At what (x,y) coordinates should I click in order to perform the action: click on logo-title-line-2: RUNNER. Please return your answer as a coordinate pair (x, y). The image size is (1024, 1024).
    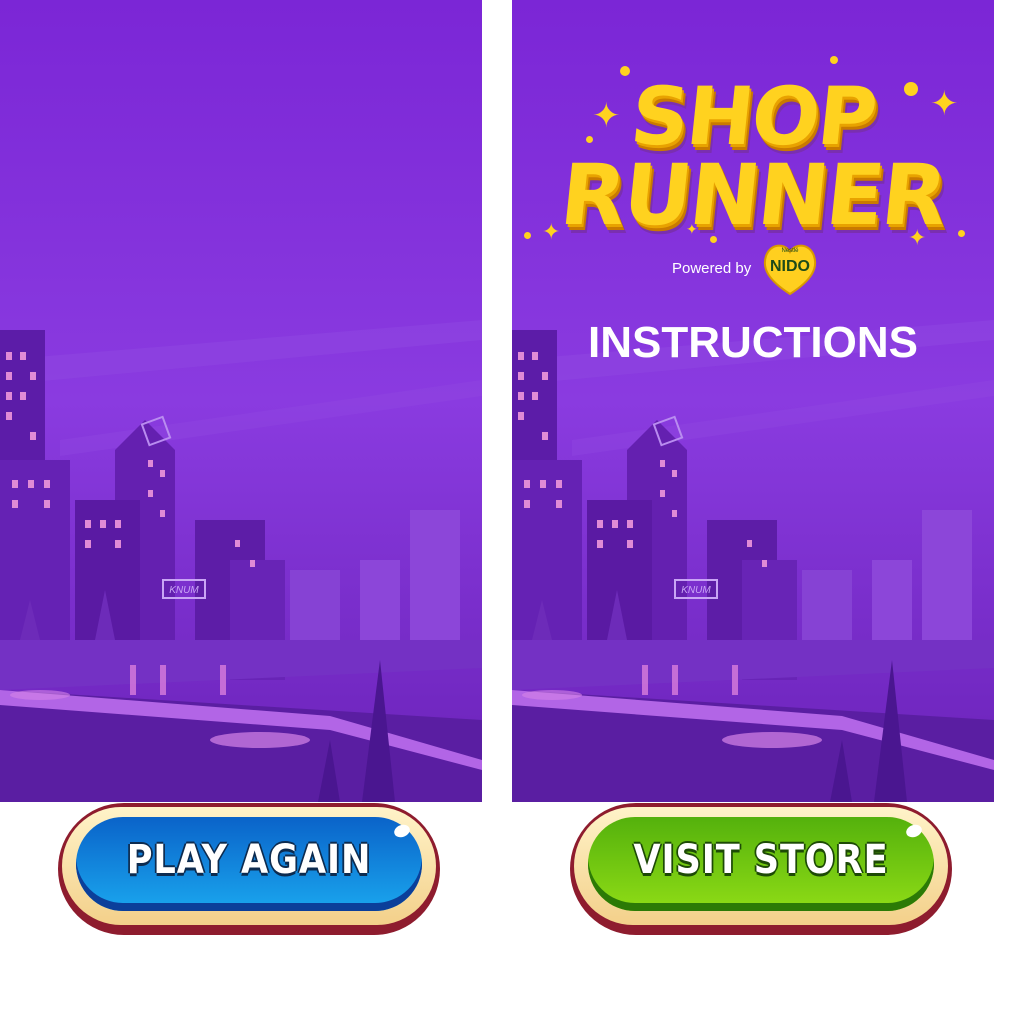
    Looking at the image, I should click on (753, 195).